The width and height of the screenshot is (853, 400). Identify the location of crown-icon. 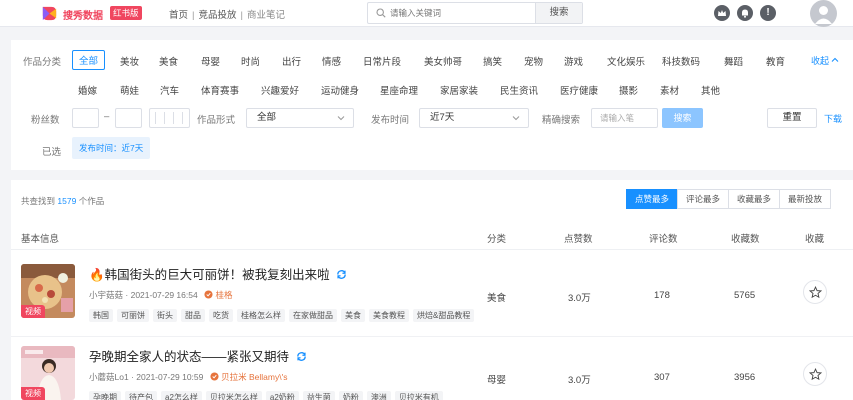
(722, 13).